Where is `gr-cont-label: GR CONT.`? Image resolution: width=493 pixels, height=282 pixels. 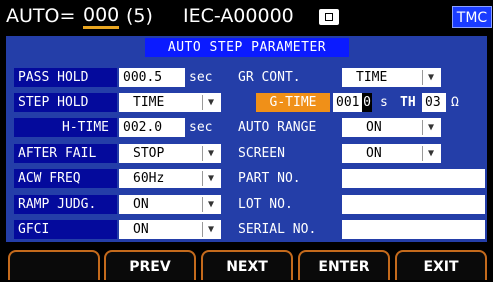 gr-cont-label: GR CONT. is located at coordinates (269, 77).